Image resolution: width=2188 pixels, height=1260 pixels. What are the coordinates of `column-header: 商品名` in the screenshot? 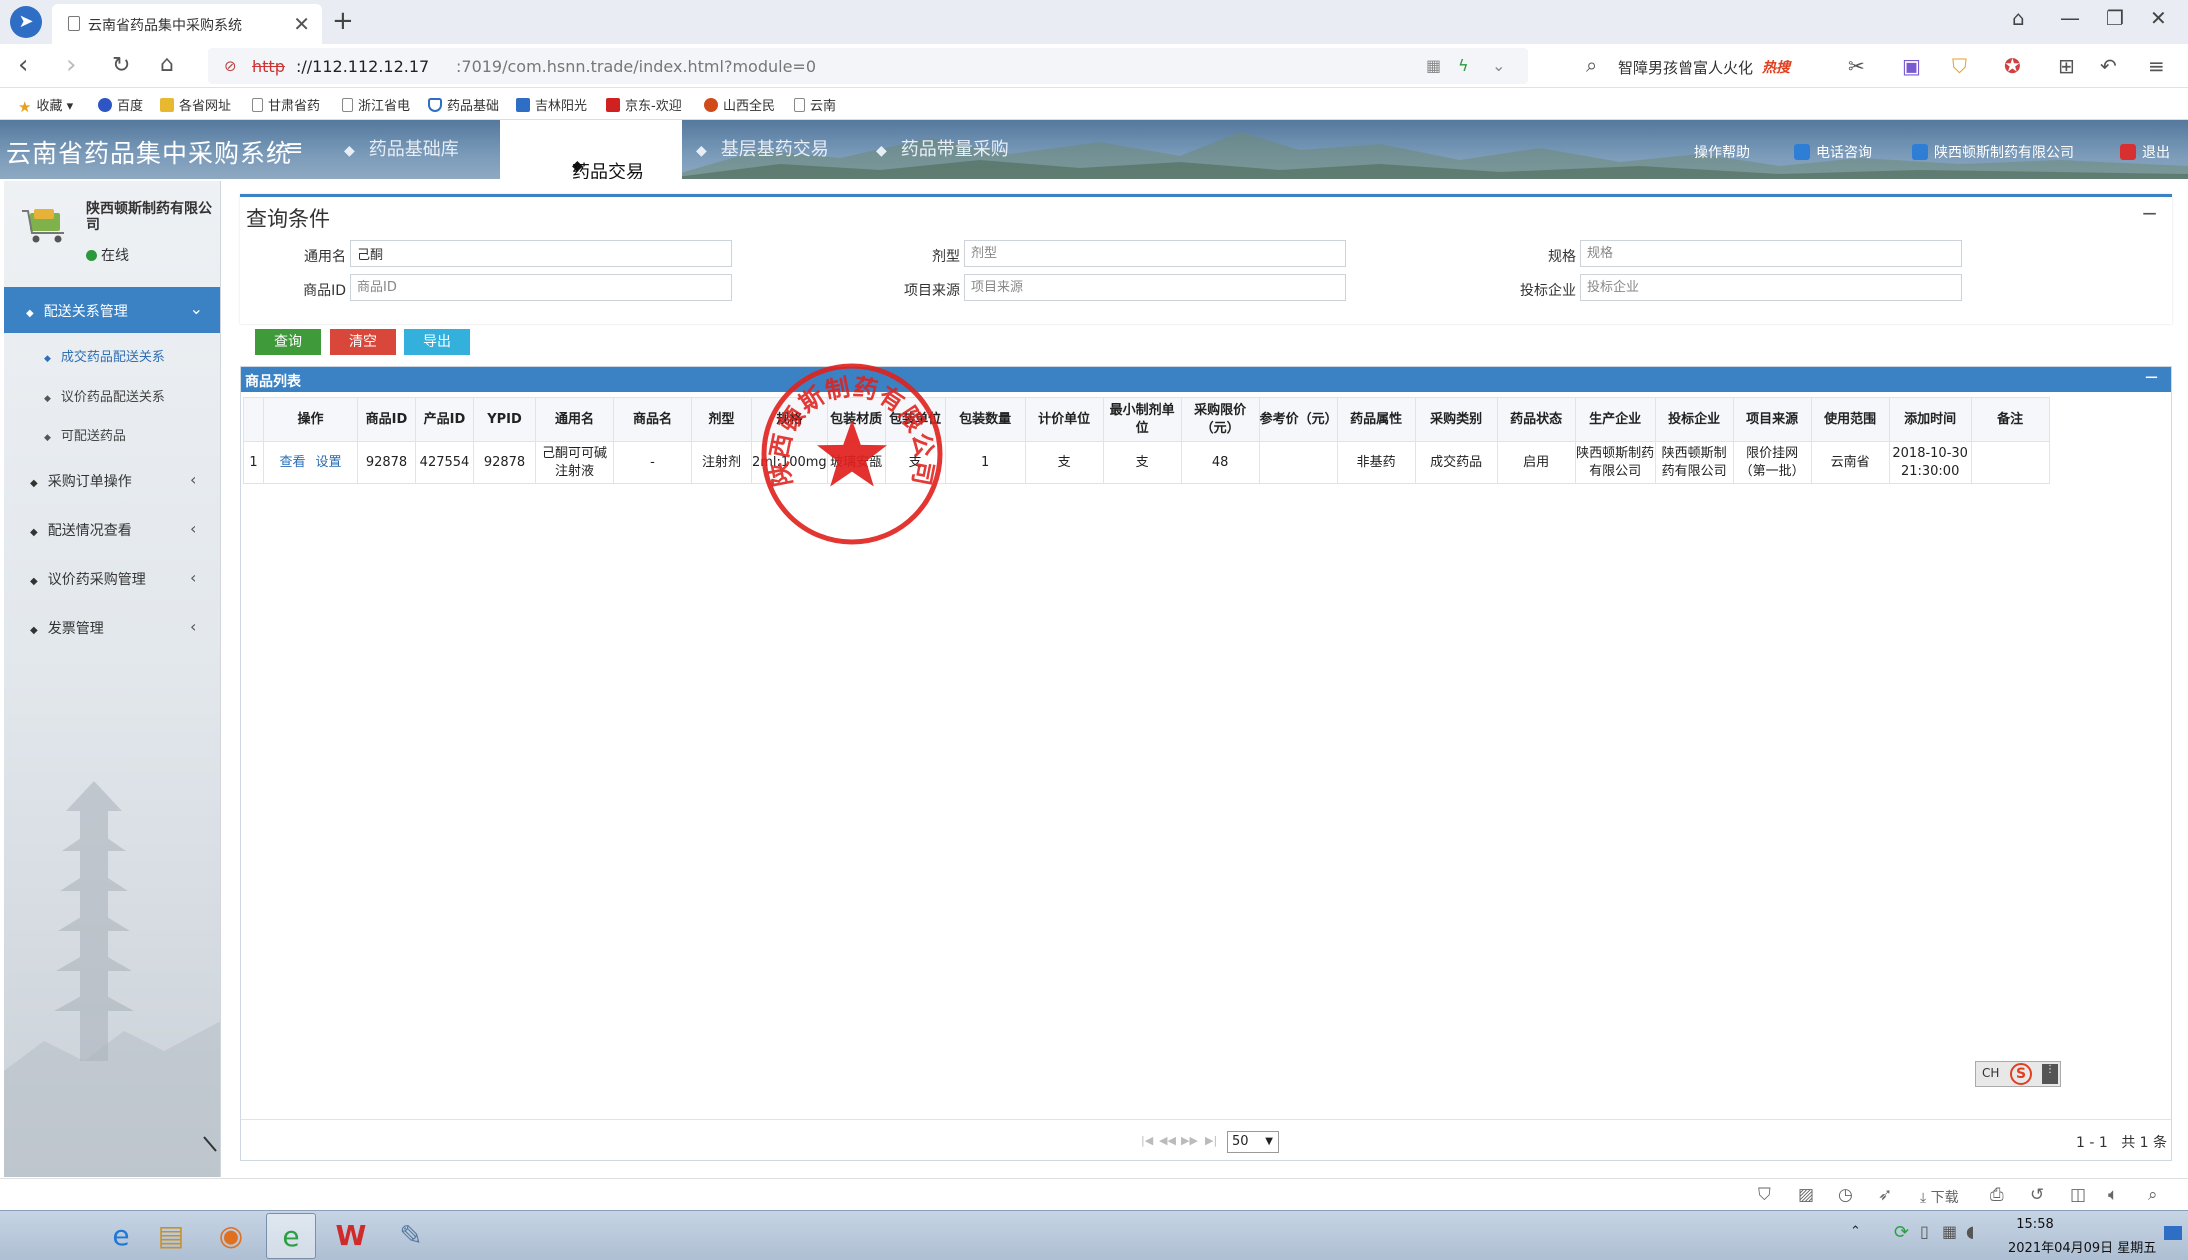 It's located at (652, 419).